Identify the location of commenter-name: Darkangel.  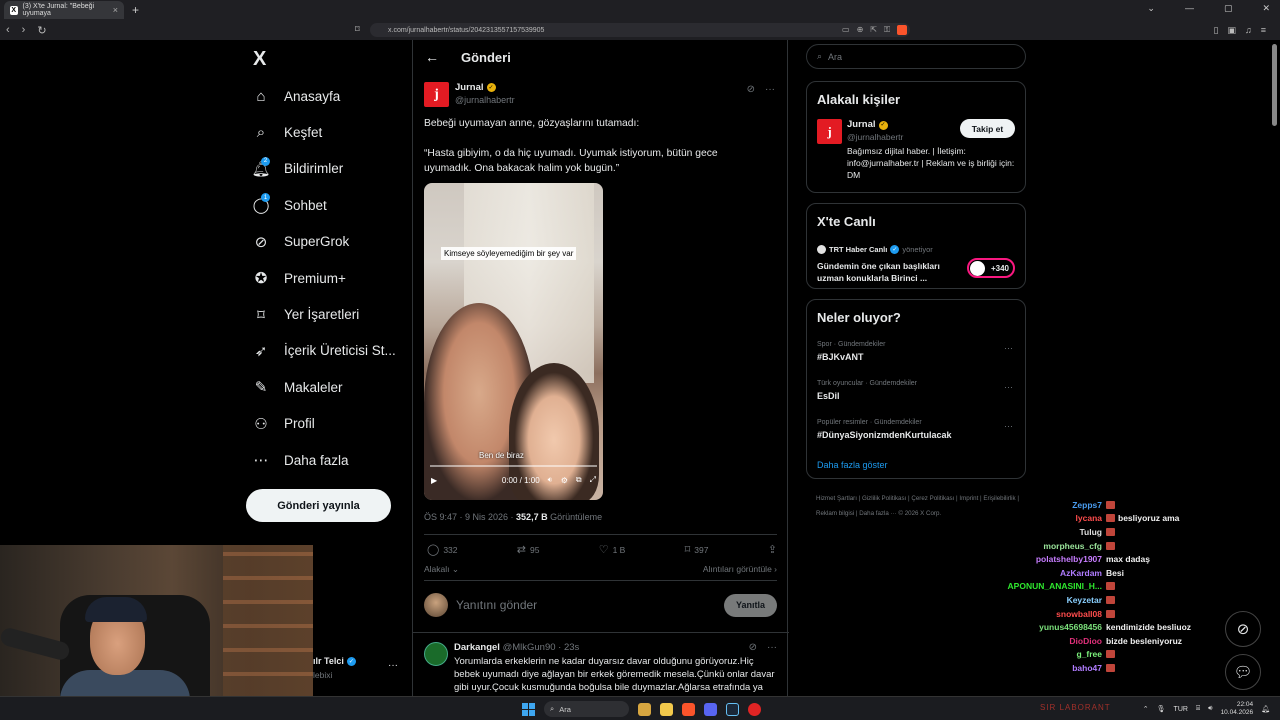
(477, 647).